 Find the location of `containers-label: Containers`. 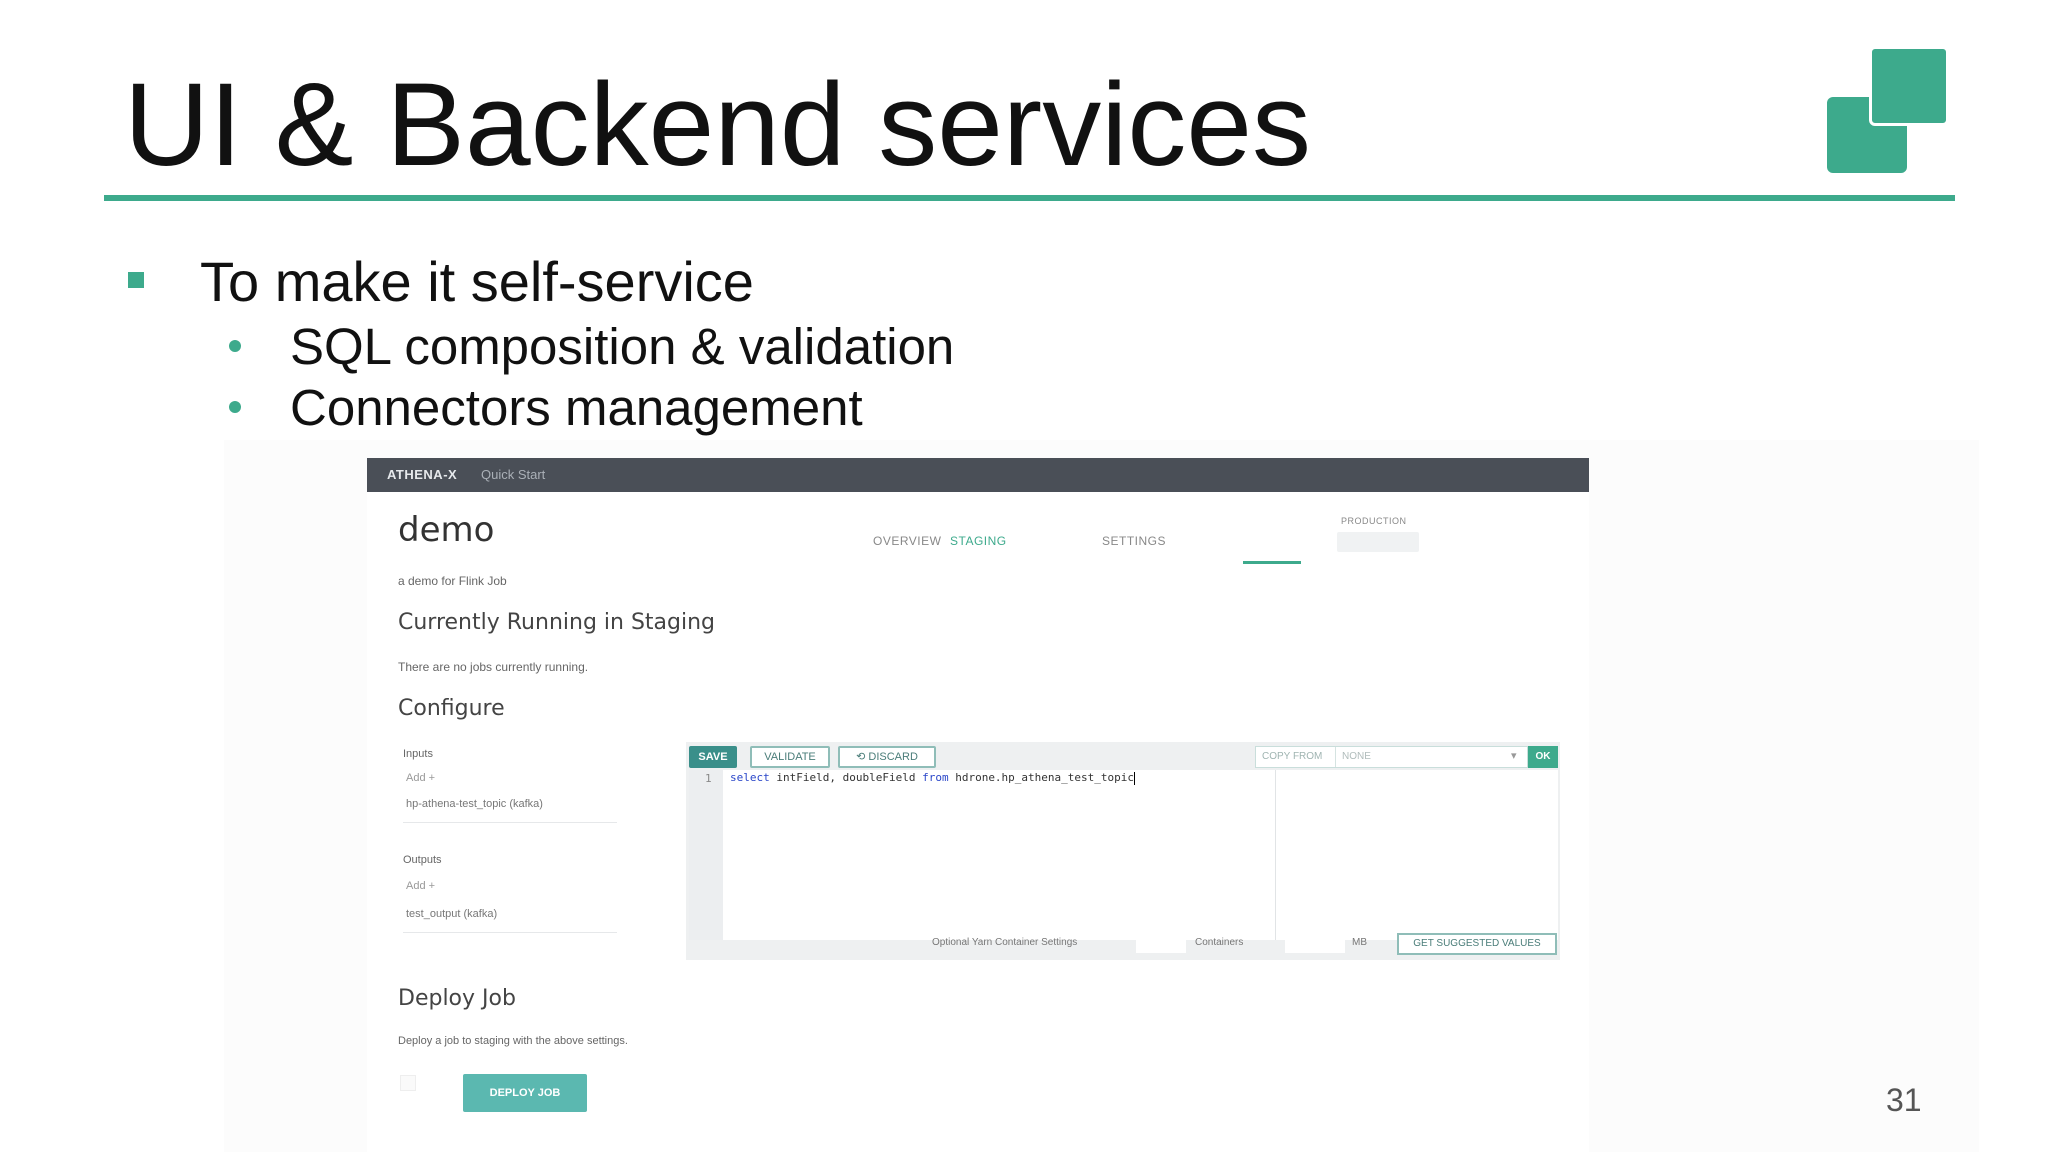

containers-label: Containers is located at coordinates (1219, 942).